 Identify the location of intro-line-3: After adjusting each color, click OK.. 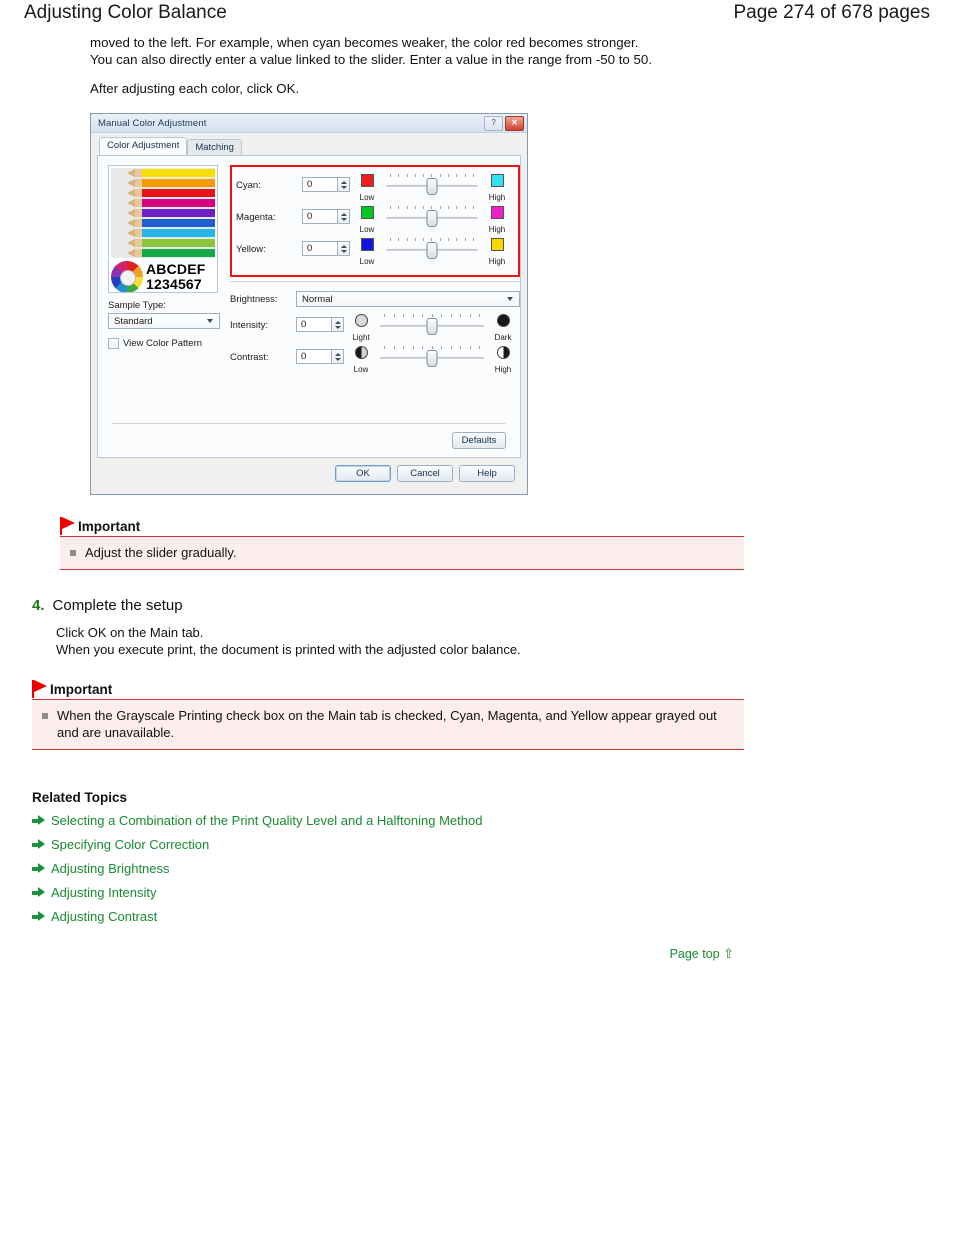
(195, 88).